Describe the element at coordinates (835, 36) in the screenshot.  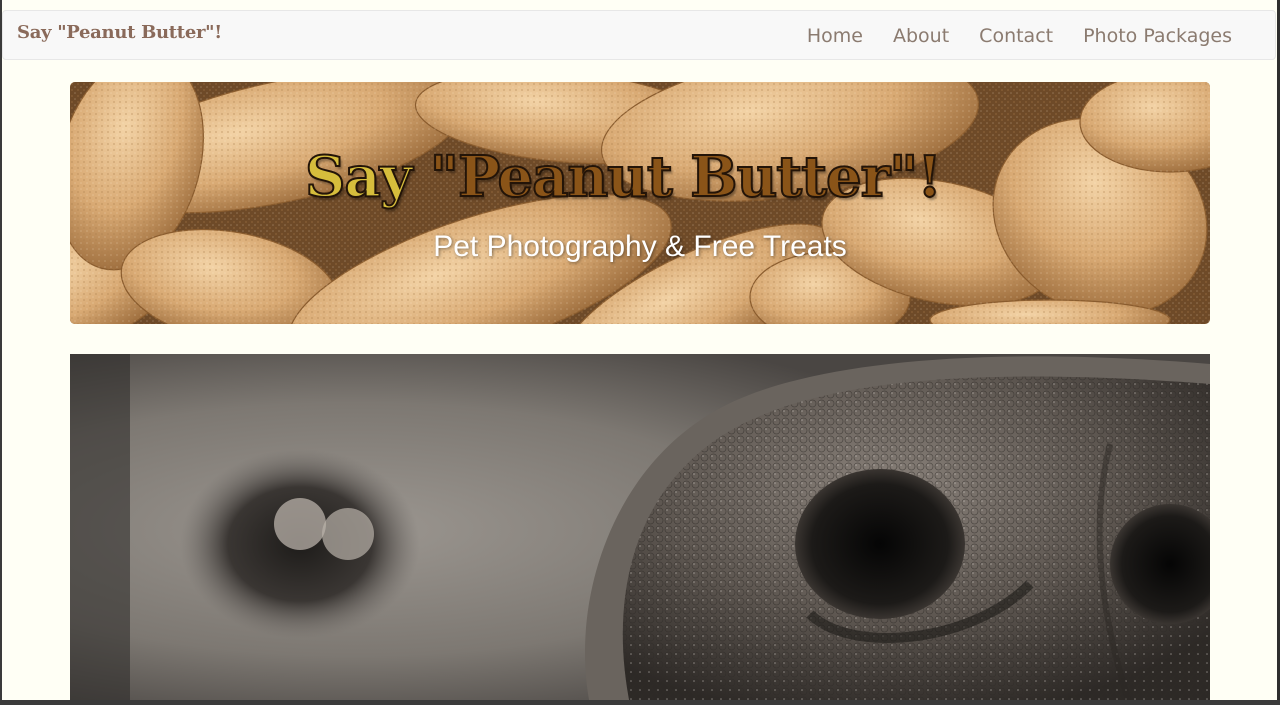
I see `nav-home-link: Home` at that location.